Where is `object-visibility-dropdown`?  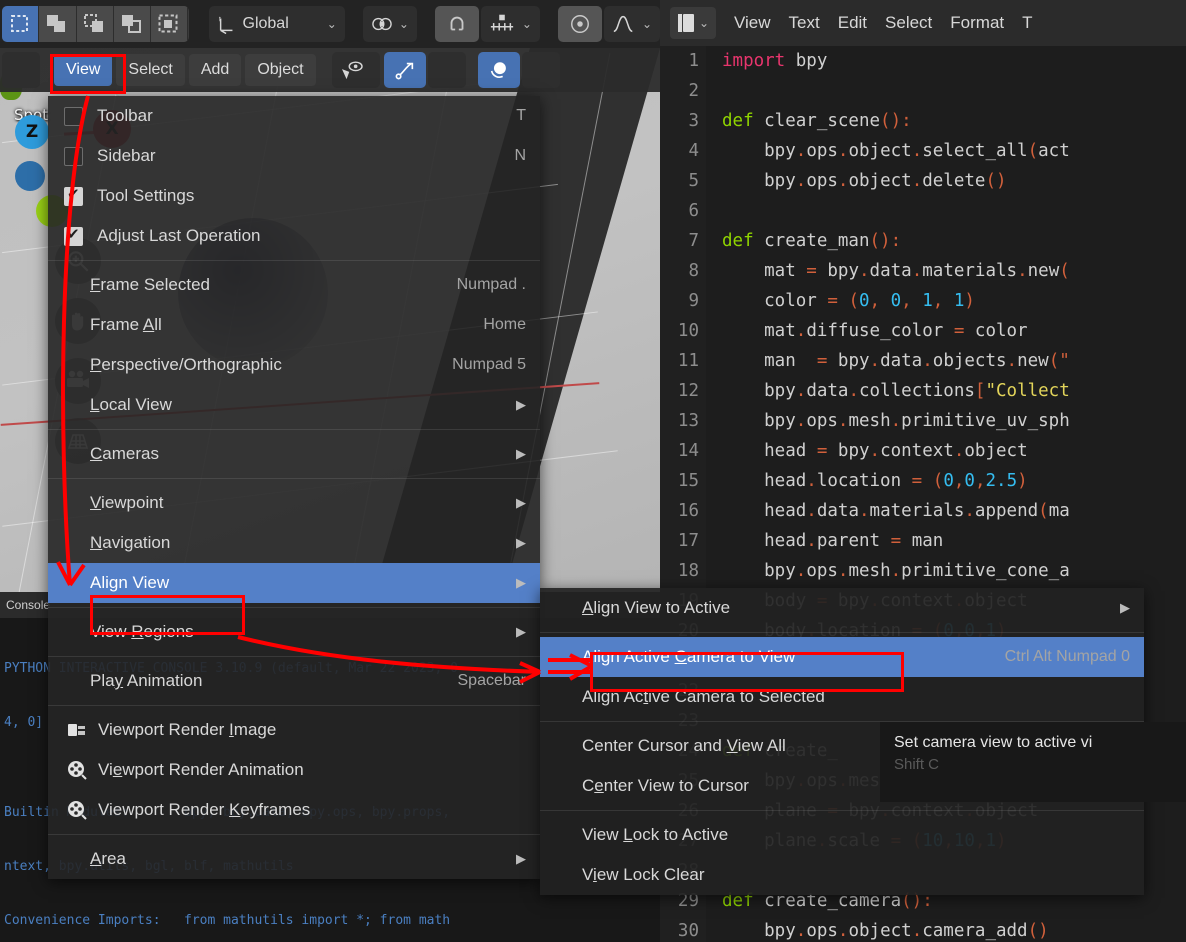
object-visibility-dropdown is located at coordinates (355, 70).